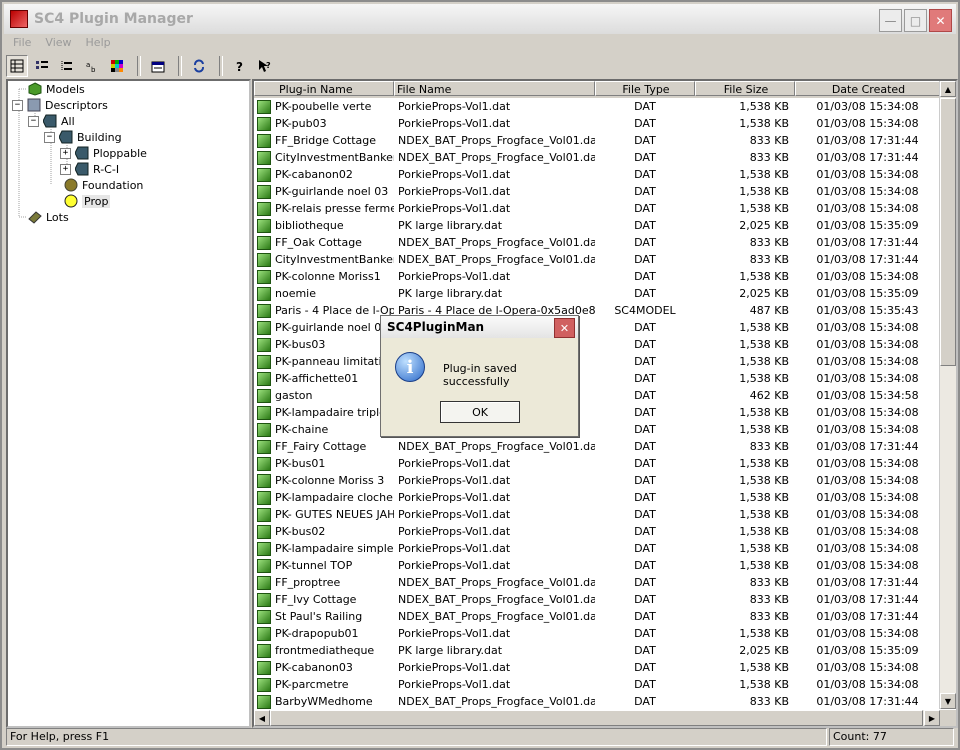 This screenshot has width=960, height=750. Describe the element at coordinates (867, 497) in the screenshot. I see `cell-date-created: 01/03/08 15:34:08` at that location.